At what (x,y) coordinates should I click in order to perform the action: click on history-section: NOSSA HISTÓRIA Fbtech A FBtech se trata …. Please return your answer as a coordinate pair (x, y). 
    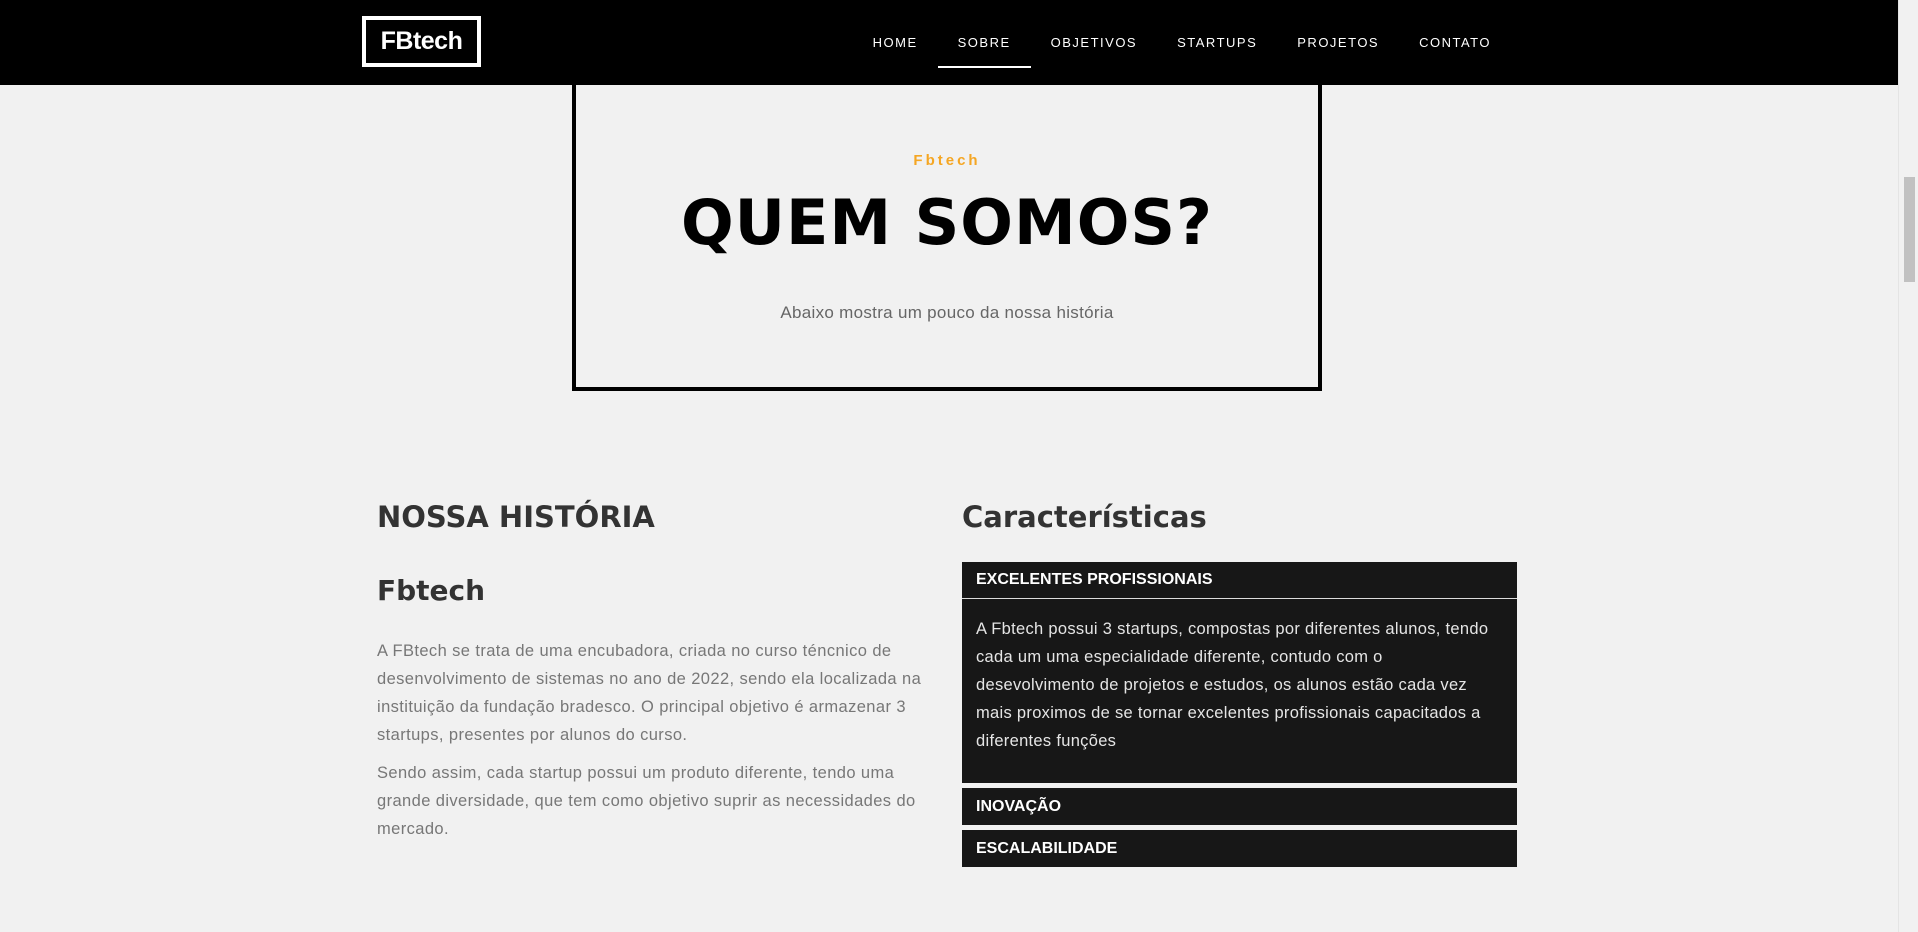
    Looking at the image, I should click on (652, 671).